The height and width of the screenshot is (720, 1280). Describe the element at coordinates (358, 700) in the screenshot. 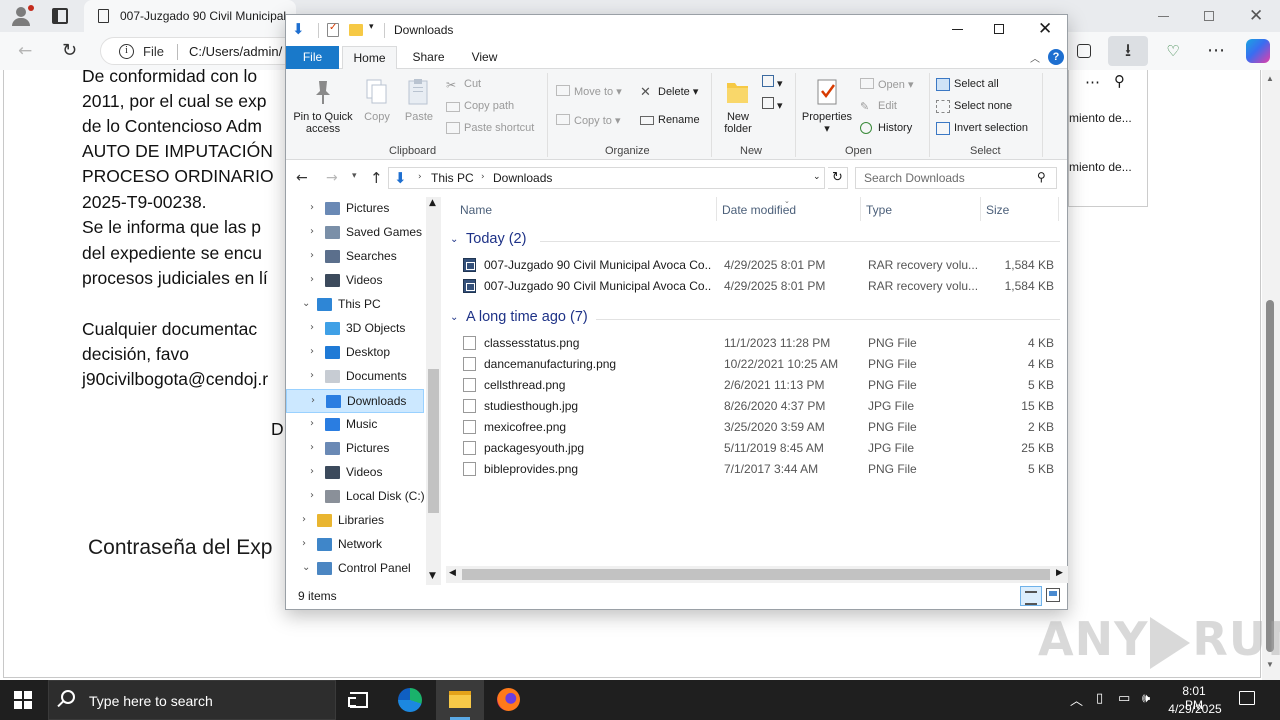

I see `task-view-button` at that location.